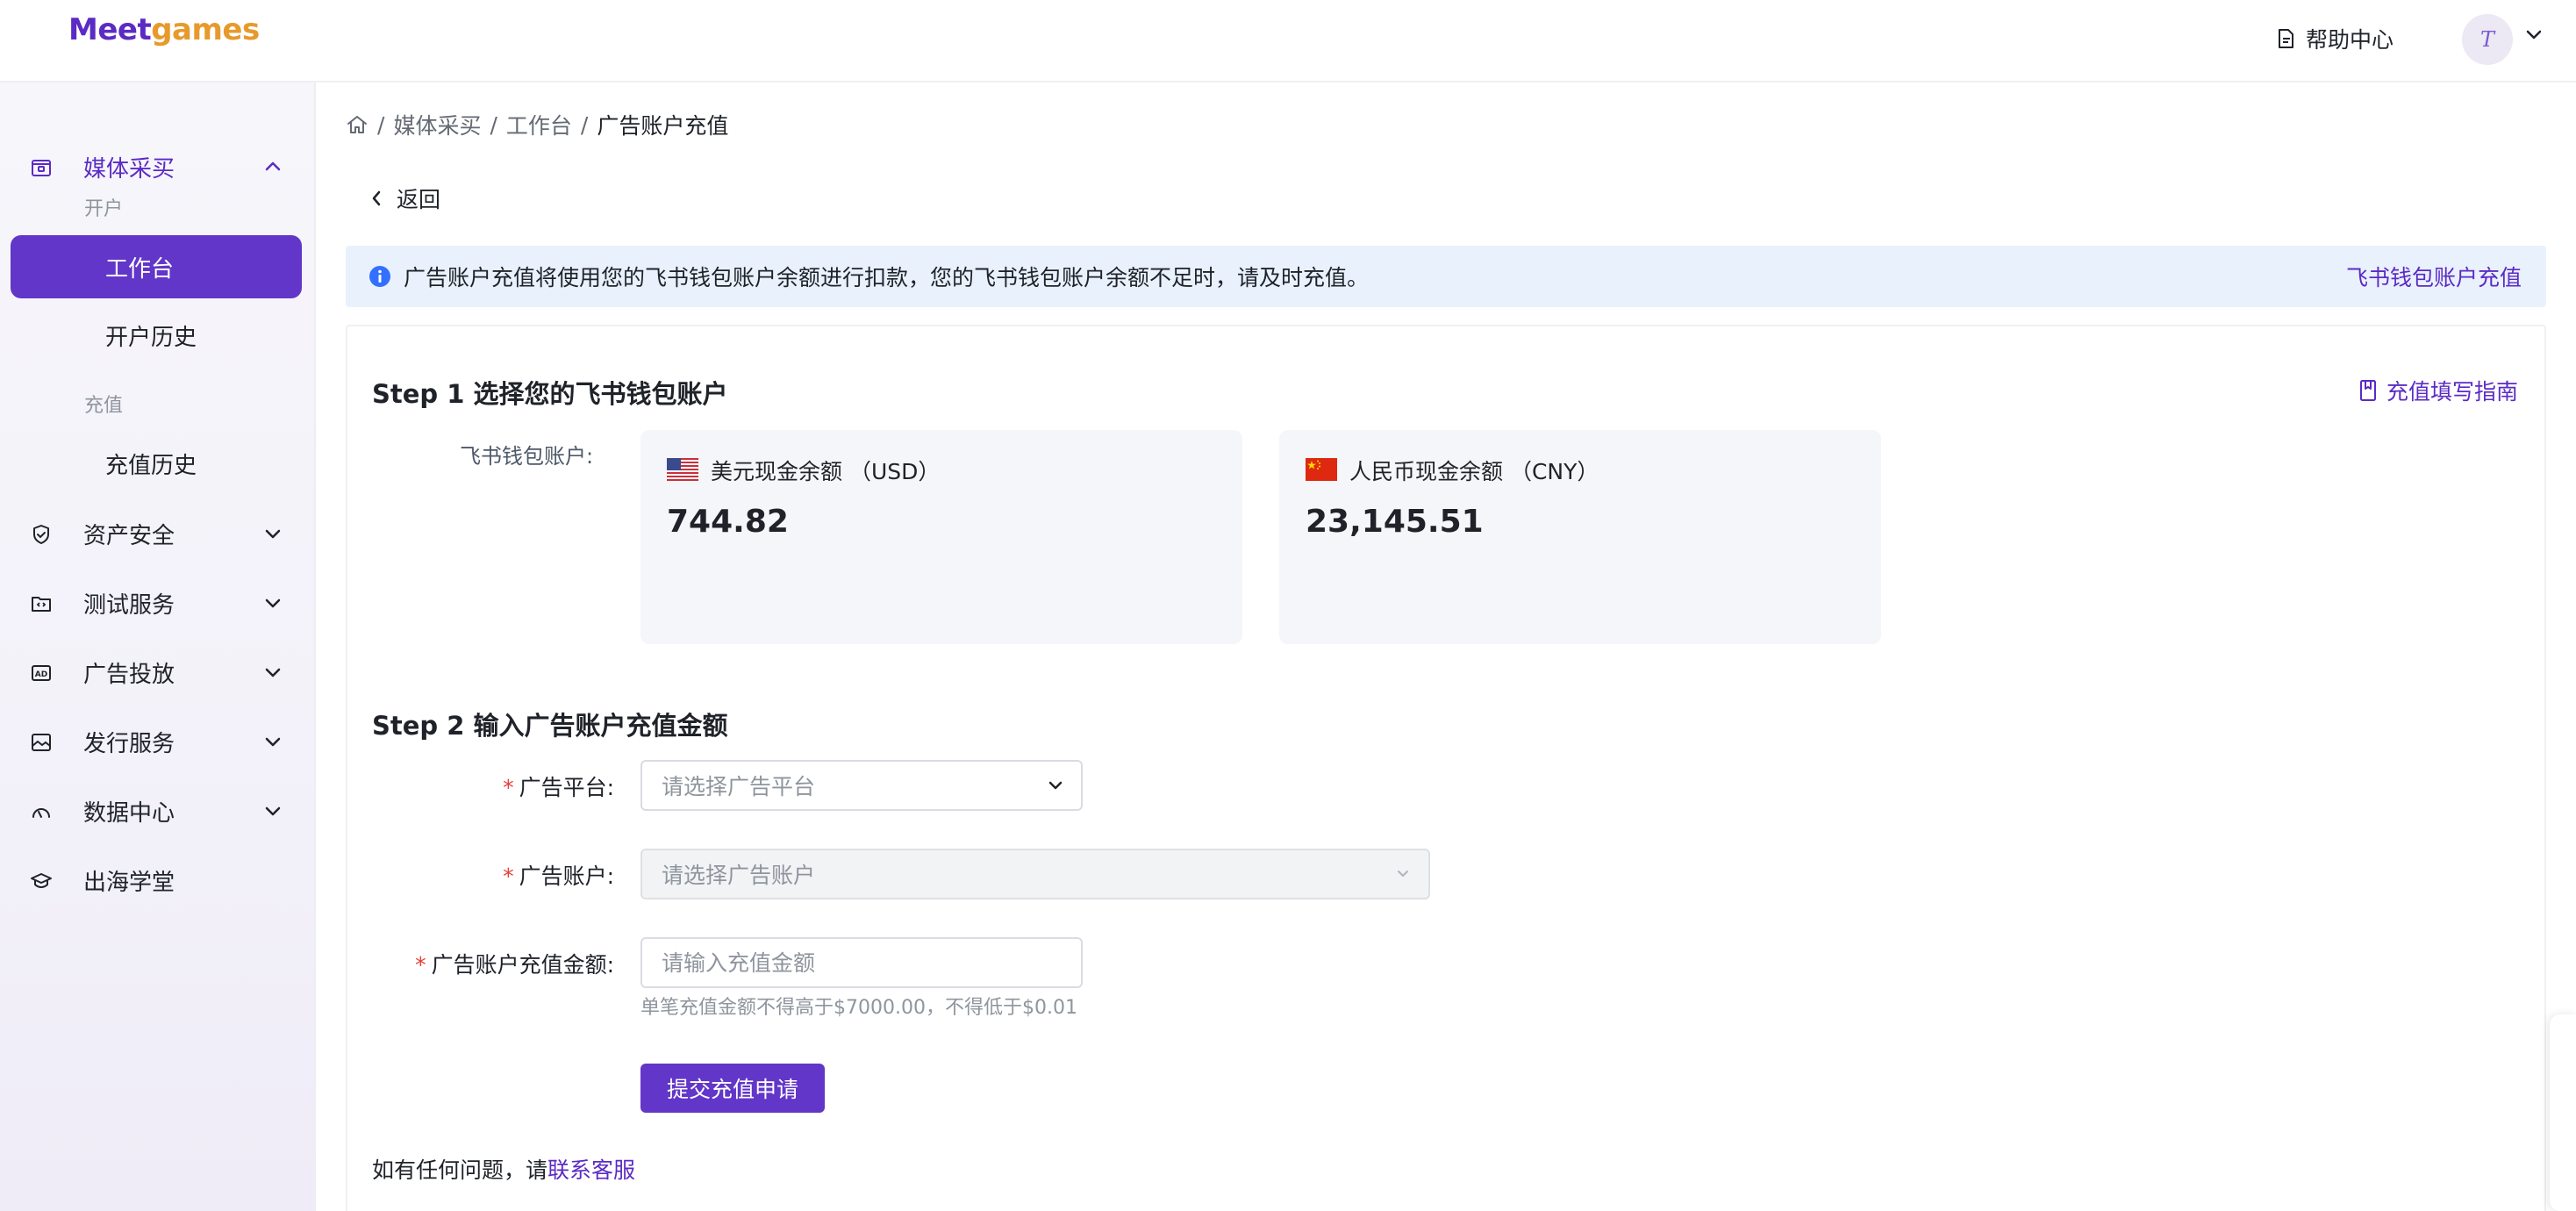 Image resolution: width=2576 pixels, height=1211 pixels. I want to click on breadcrumb: / 媒体采买 / 工作台 / 广告账户充值, so click(537, 125).